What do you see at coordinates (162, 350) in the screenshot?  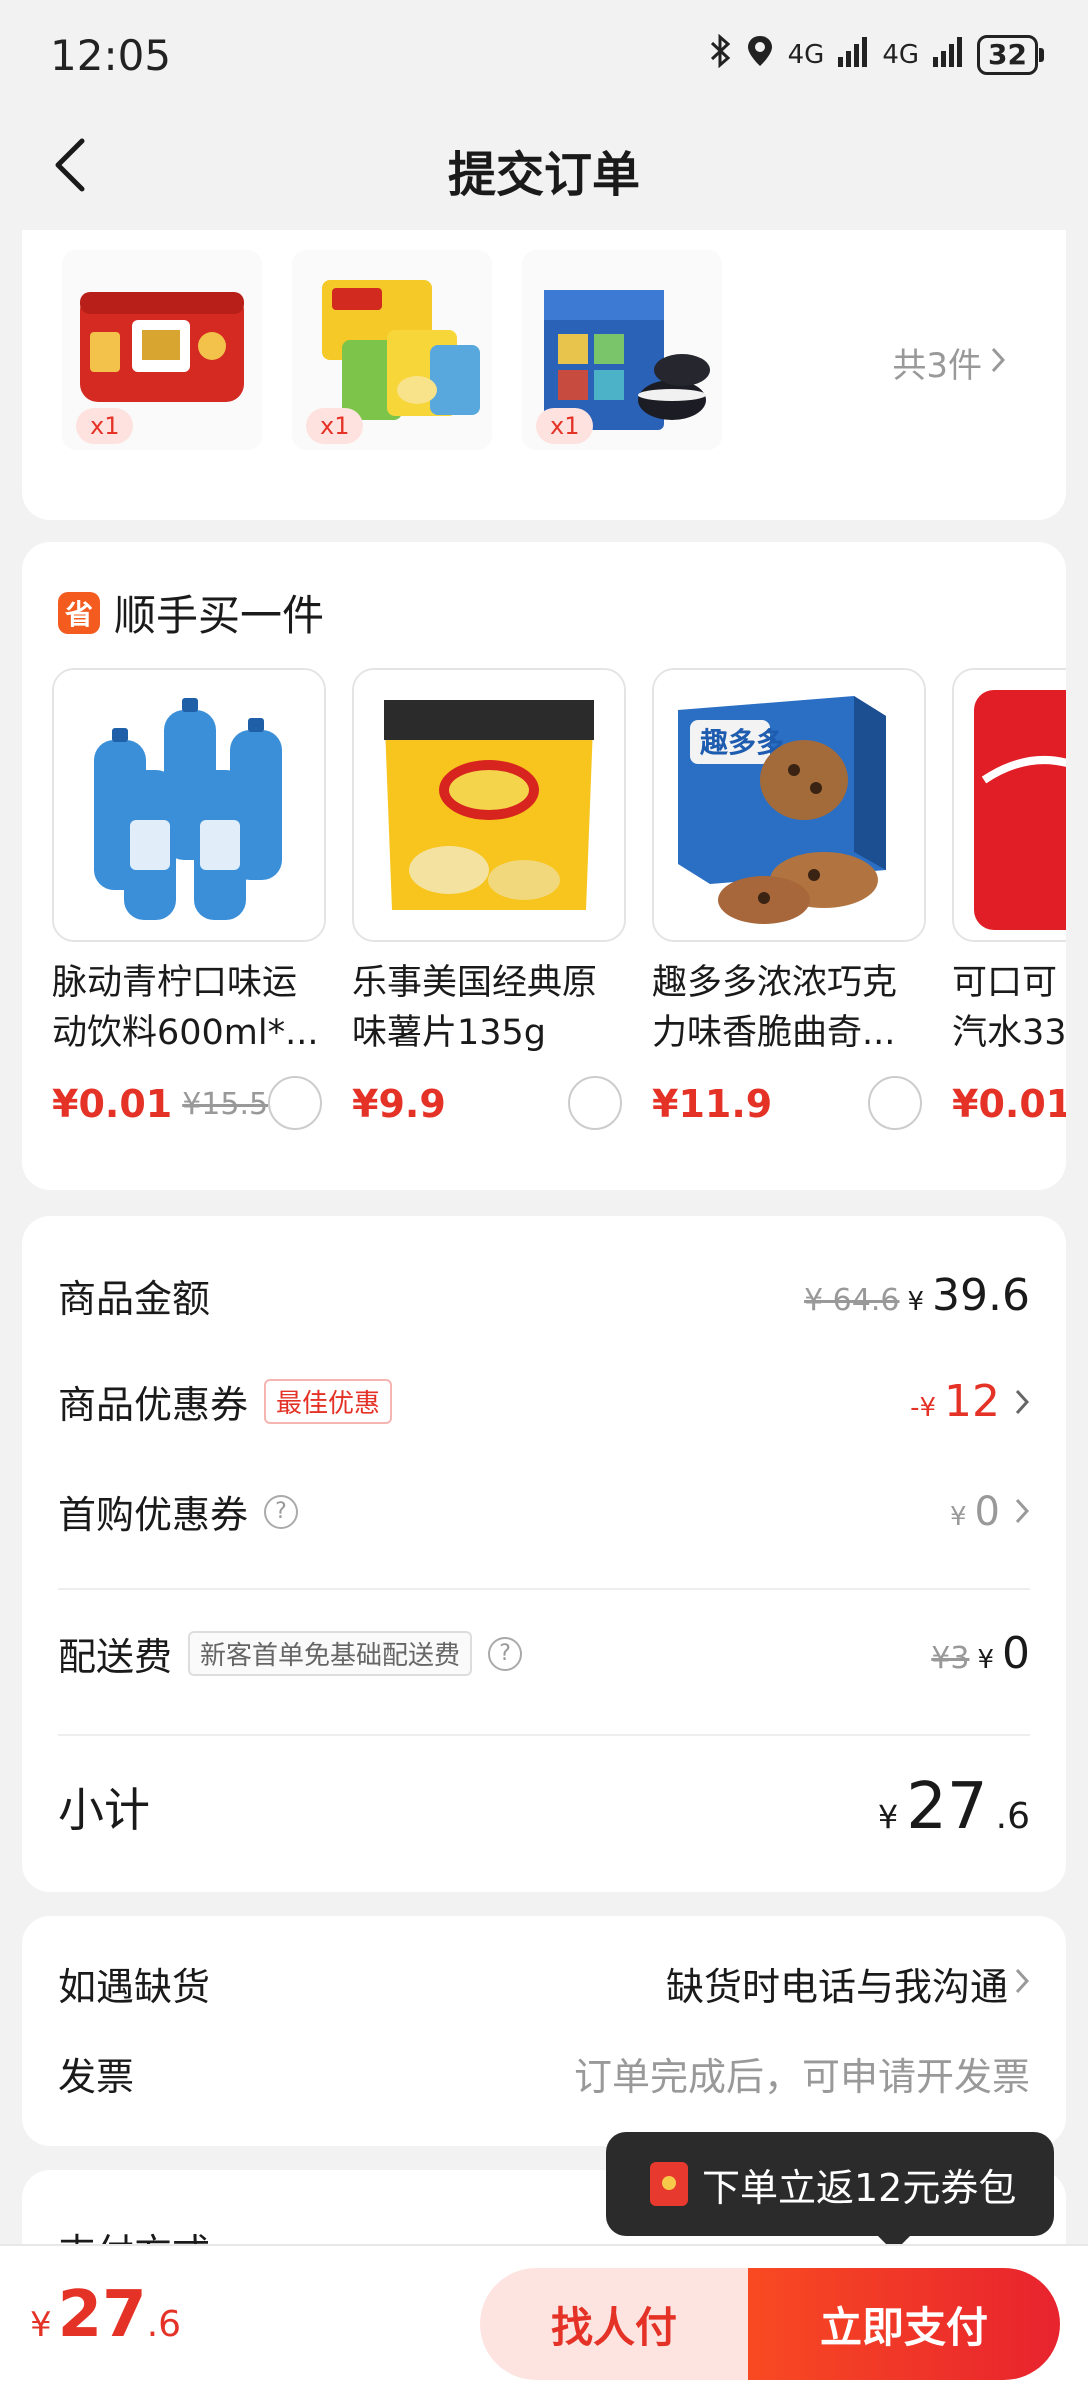 I see `product-thumb-drink-pack: x1` at bounding box center [162, 350].